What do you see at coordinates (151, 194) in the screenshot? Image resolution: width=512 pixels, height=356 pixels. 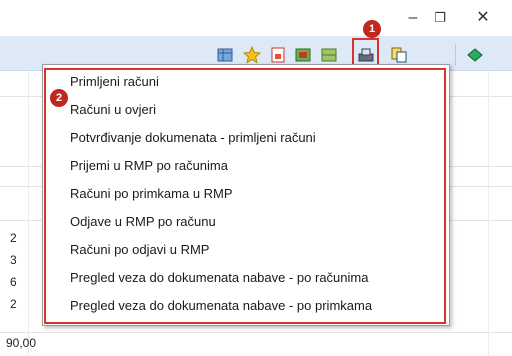 I see `menu-item-racuni-po-primkama: Računi po primkama u RMP` at bounding box center [151, 194].